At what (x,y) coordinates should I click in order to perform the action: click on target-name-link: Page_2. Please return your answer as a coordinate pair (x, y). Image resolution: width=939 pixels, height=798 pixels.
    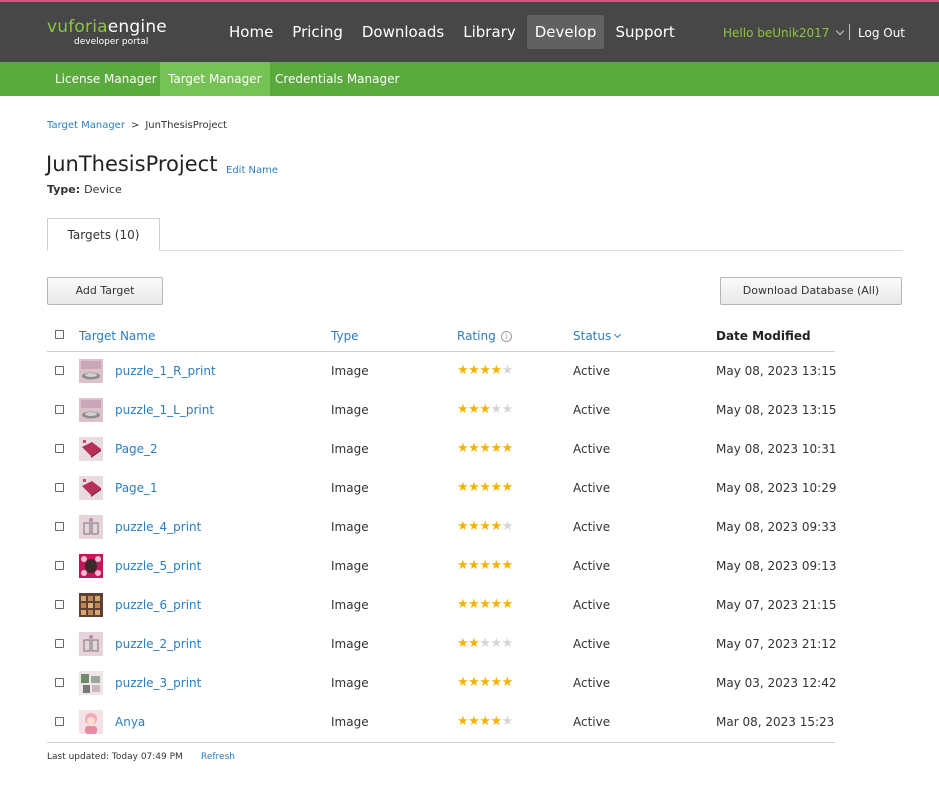
    Looking at the image, I should click on (136, 449).